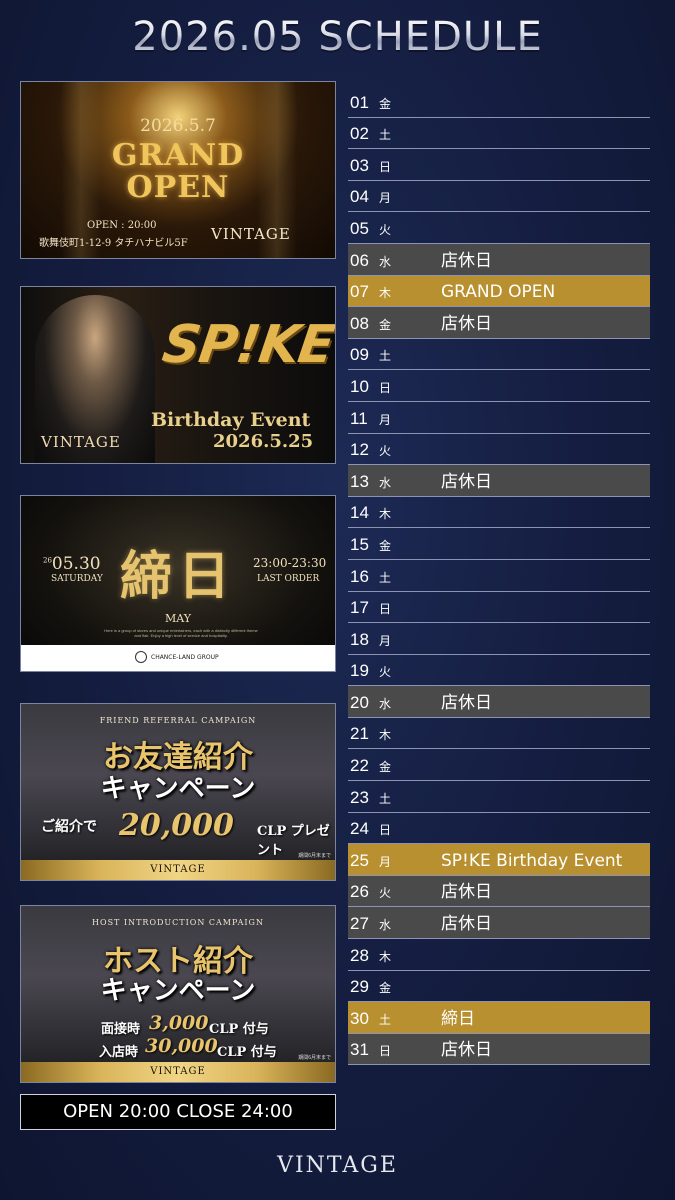  Describe the element at coordinates (499, 987) in the screenshot. I see `schedule-row: 29 金` at that location.